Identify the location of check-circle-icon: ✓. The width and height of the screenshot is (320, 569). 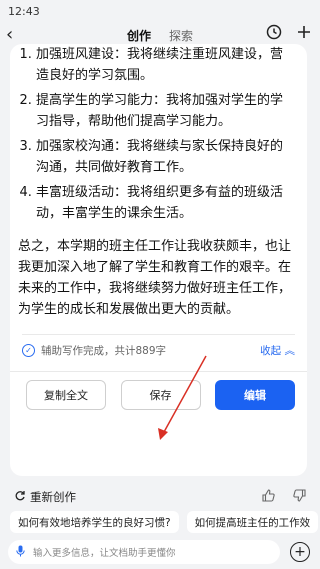
(28, 350).